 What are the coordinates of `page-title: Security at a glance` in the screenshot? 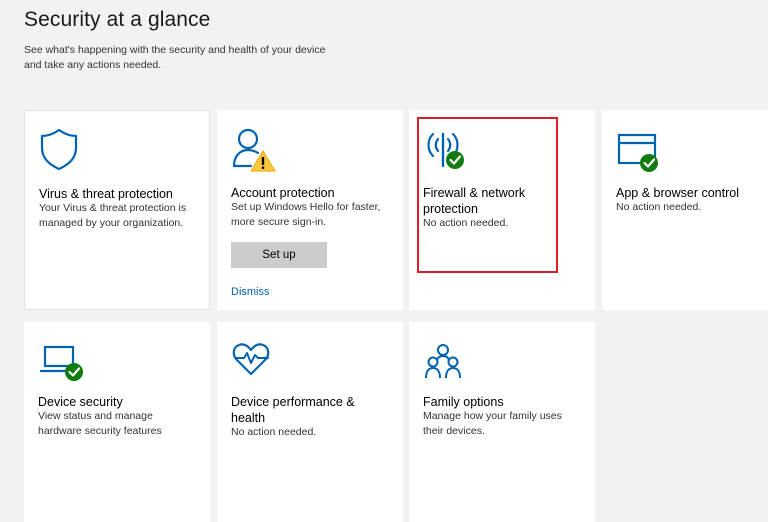 It's located at (117, 19).